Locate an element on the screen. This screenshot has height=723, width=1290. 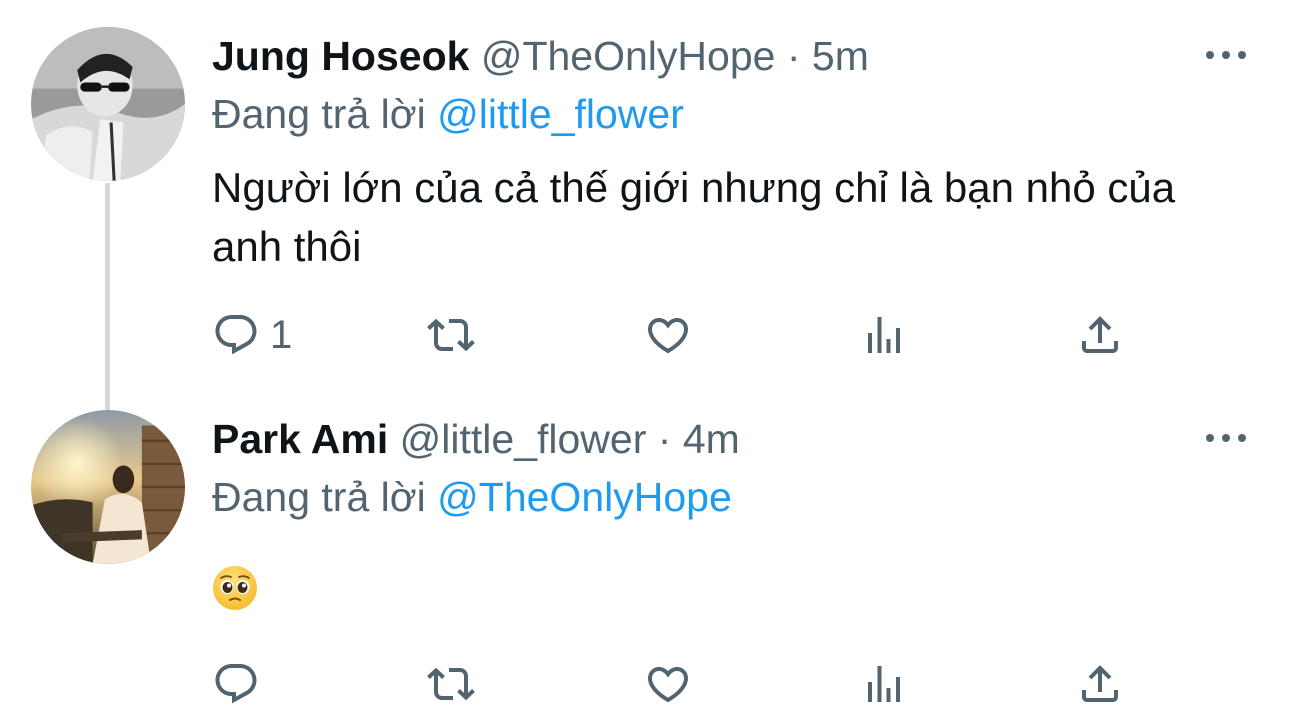
tweet-header: Park Ami @little_flower · 4m is located at coordinates (476, 439).